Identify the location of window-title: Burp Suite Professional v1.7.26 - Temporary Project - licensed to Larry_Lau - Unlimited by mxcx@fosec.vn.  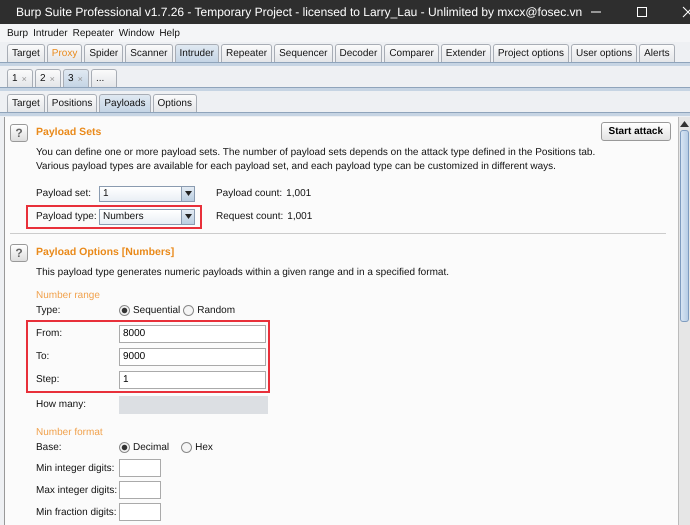
(299, 12).